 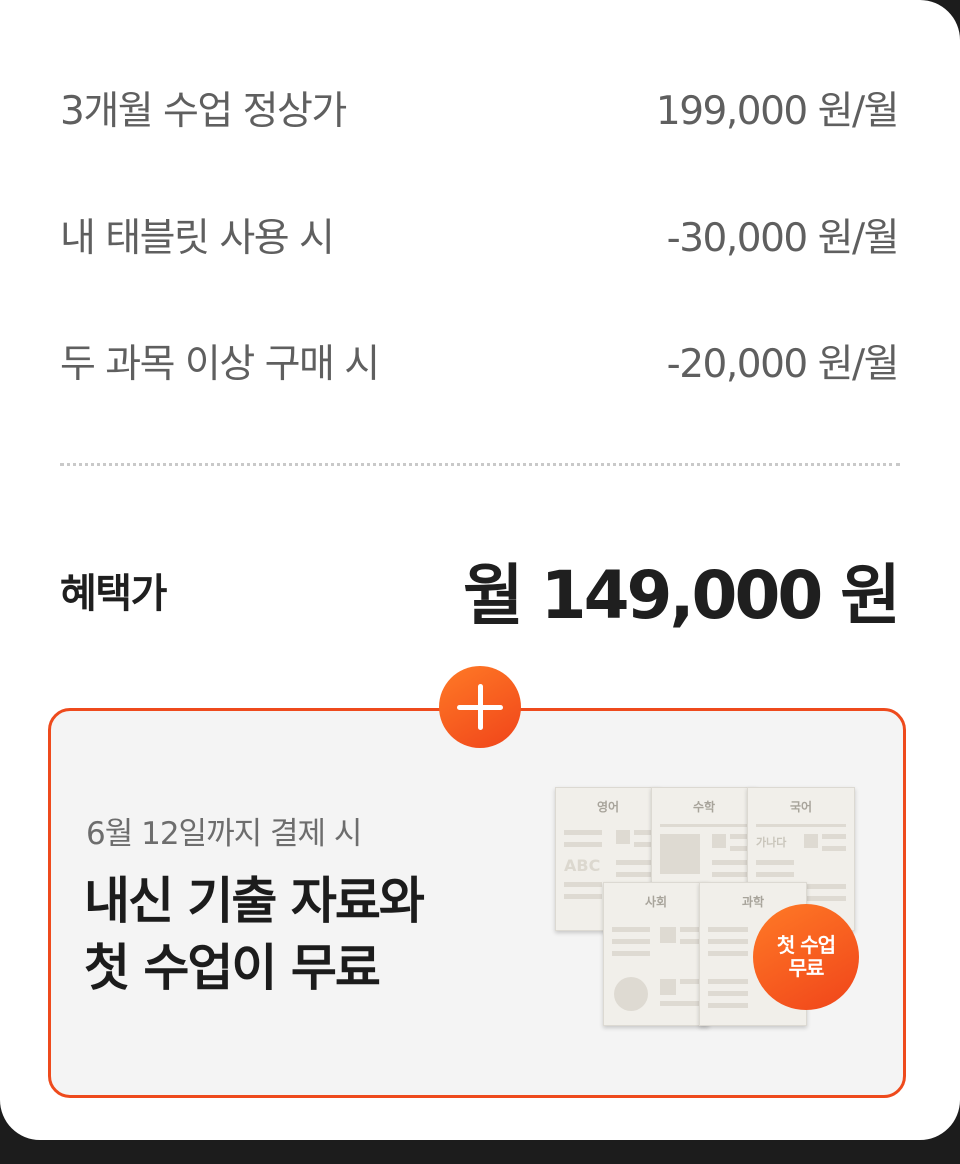 I want to click on price-row-label: 내 태블릿 사용 시, so click(x=197, y=238).